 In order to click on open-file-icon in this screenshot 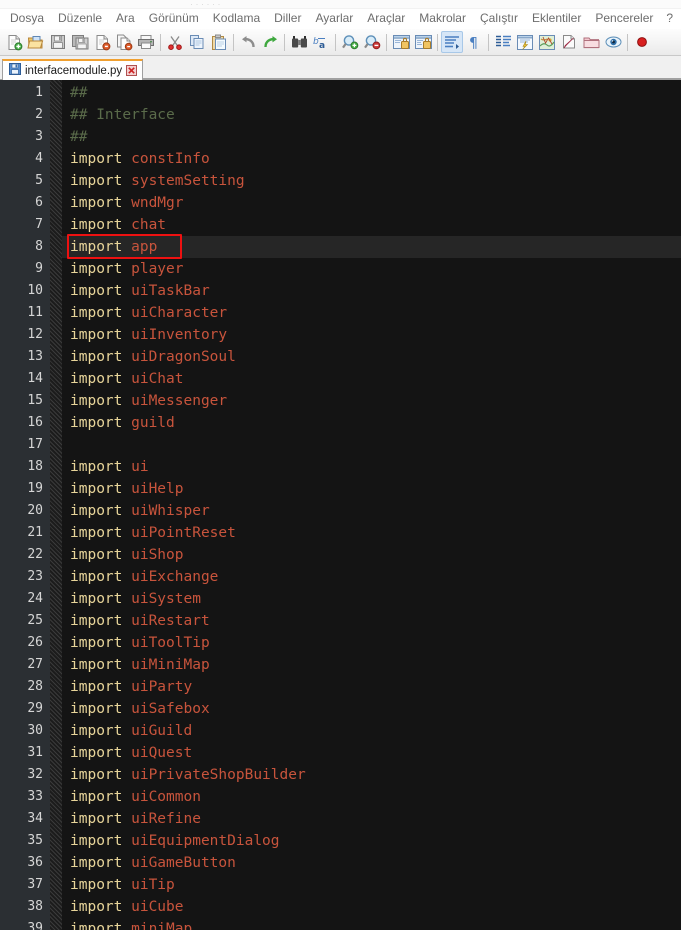, I will do `click(36, 42)`.